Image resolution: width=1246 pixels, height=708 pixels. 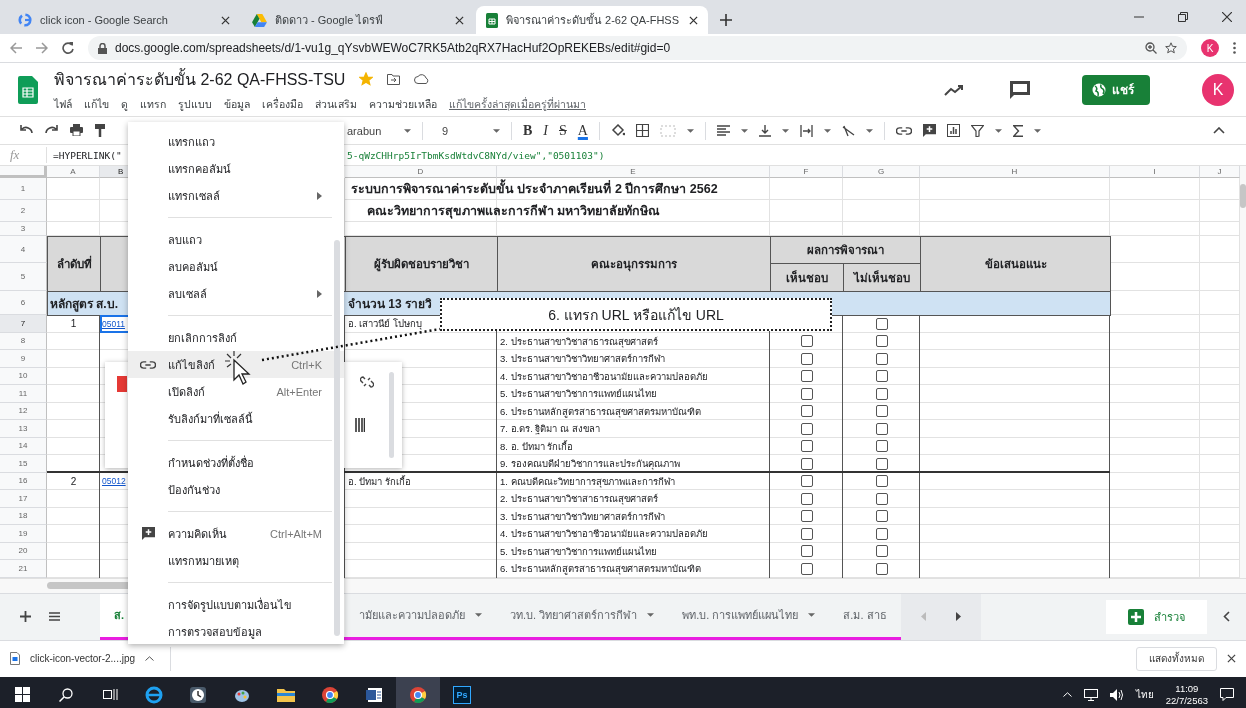 I want to click on menu-bar-item: ส่วนเสริม, so click(x=336, y=104).